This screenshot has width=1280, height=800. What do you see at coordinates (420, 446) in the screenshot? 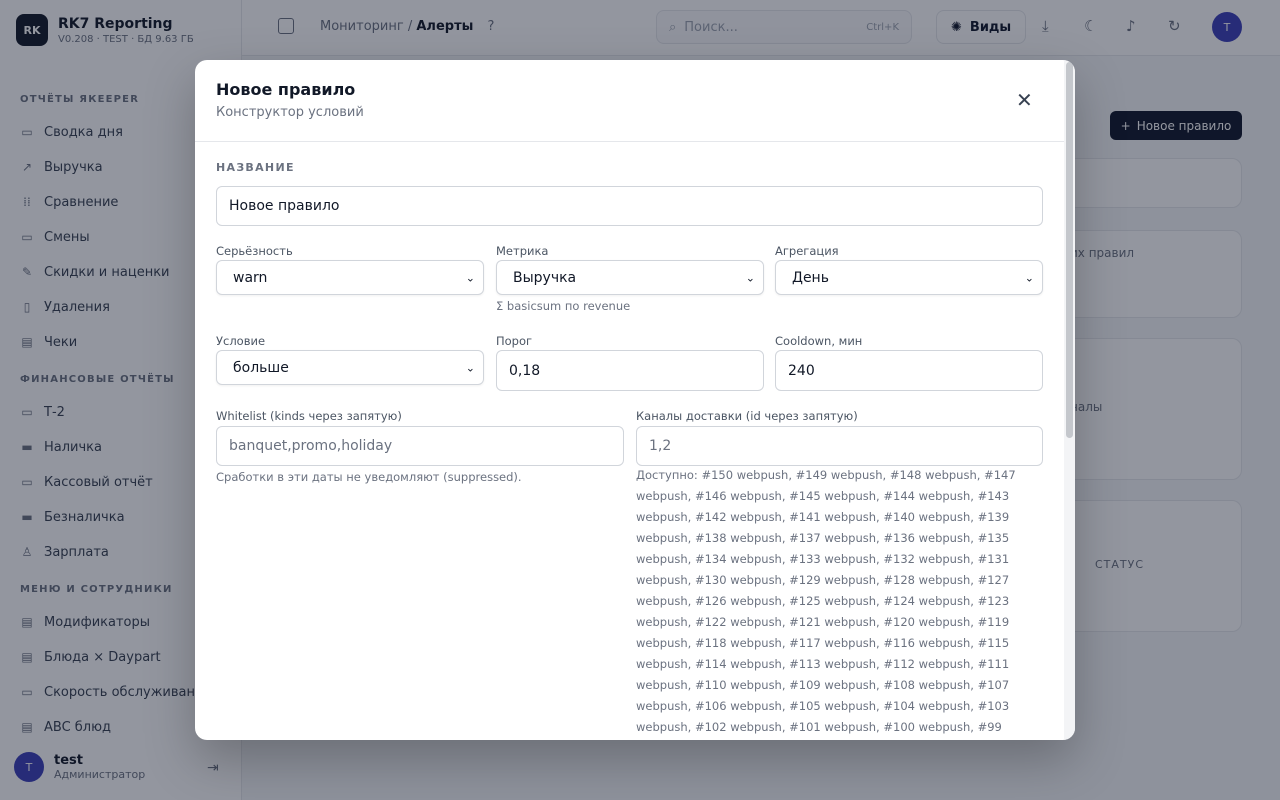
I see `whitelist-input: banquet,promo,holiday` at bounding box center [420, 446].